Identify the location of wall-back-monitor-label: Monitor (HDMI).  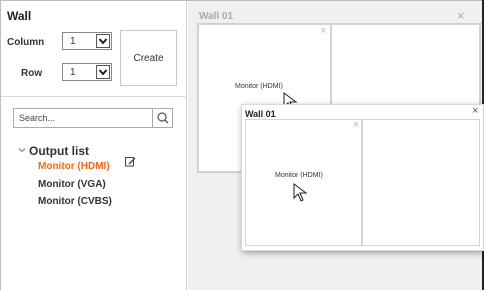
(259, 86).